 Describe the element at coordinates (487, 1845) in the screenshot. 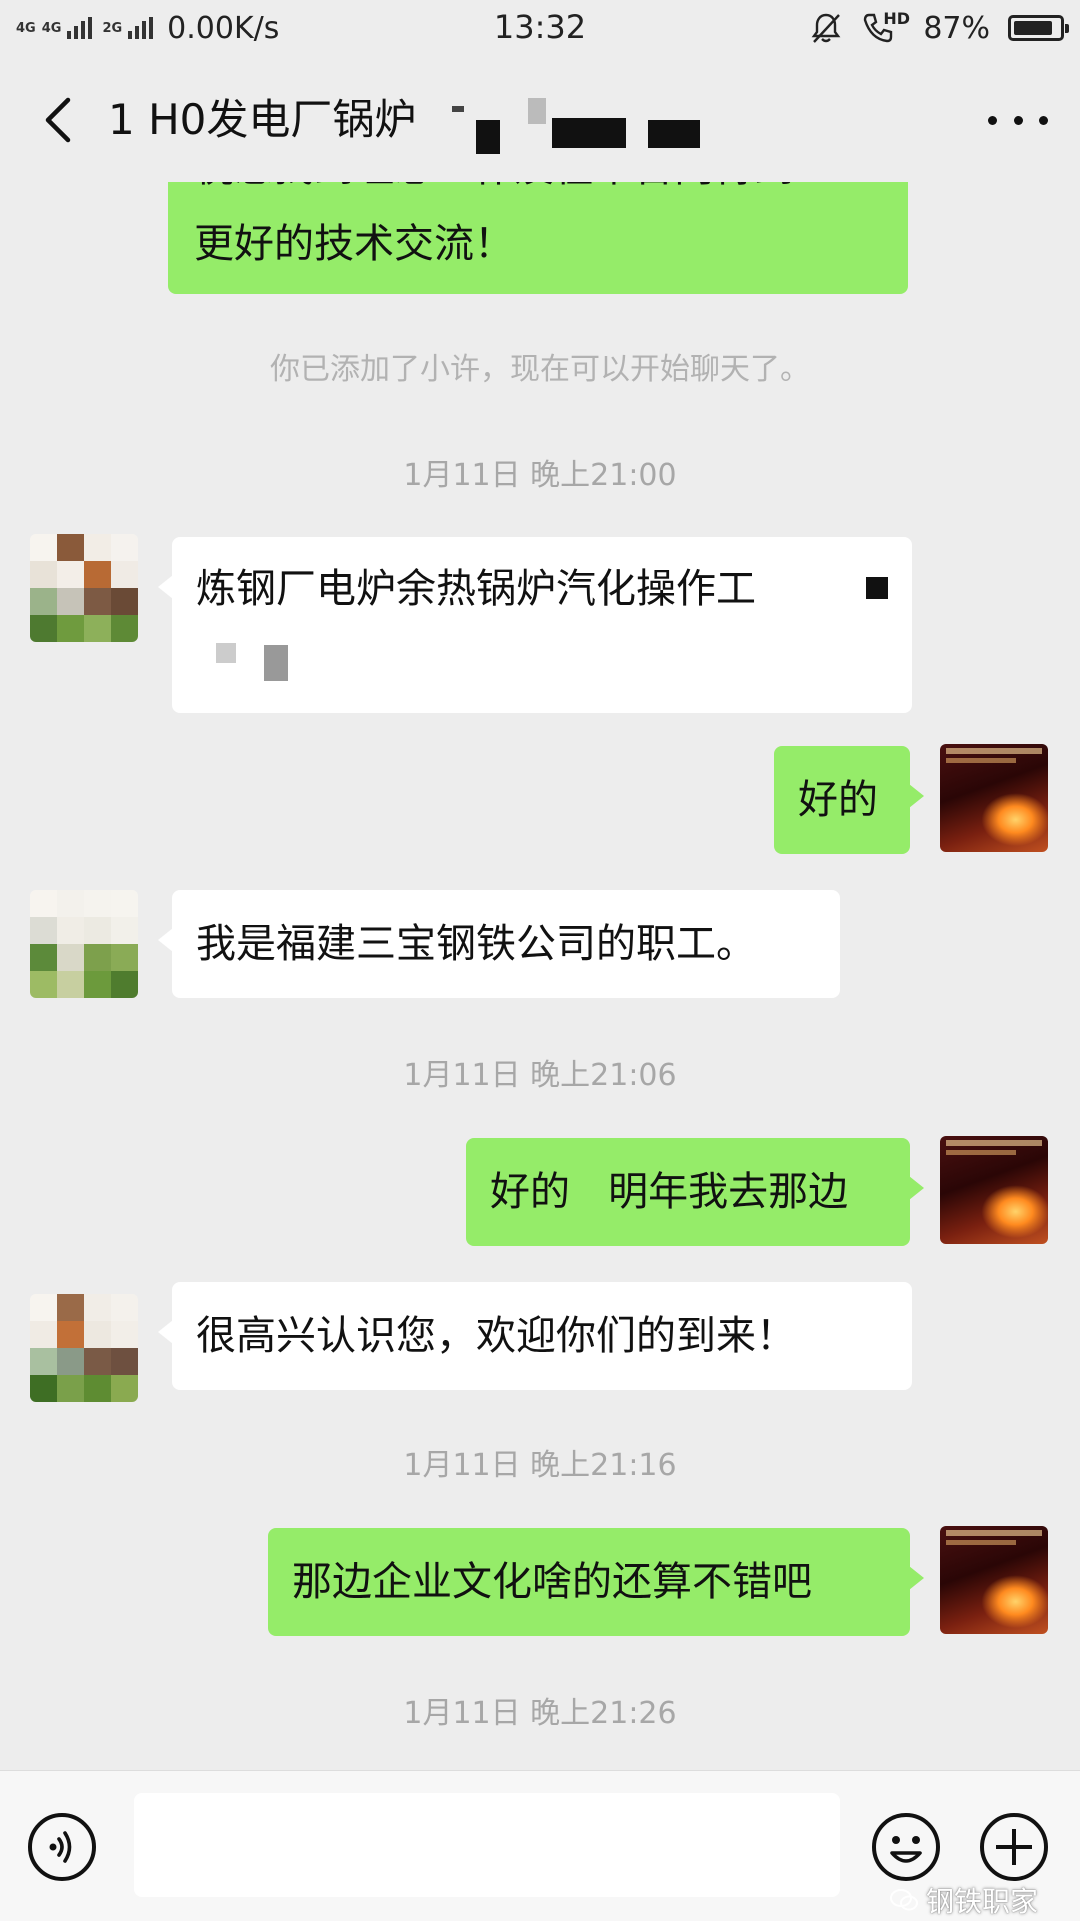

I see `message-input` at that location.